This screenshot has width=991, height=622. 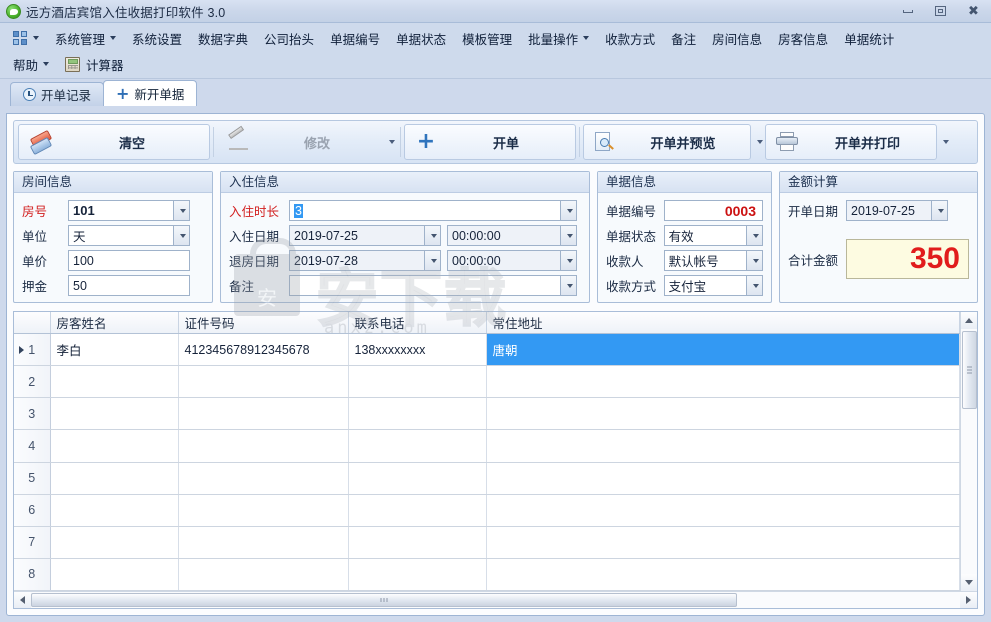 I want to click on menu-item-room-info: 房间信息, so click(x=737, y=38).